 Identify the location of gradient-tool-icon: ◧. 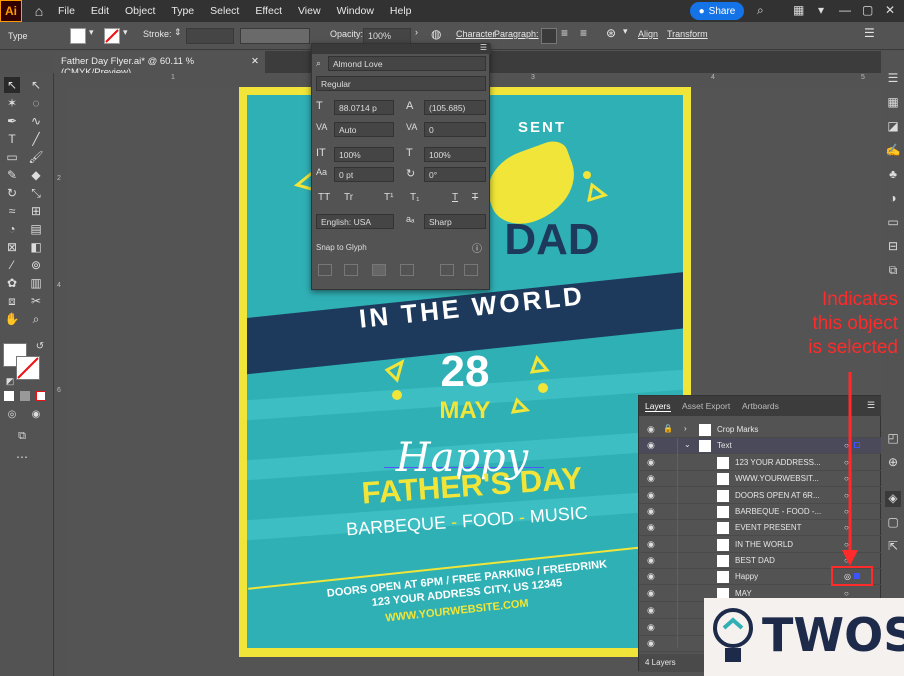
(36, 247).